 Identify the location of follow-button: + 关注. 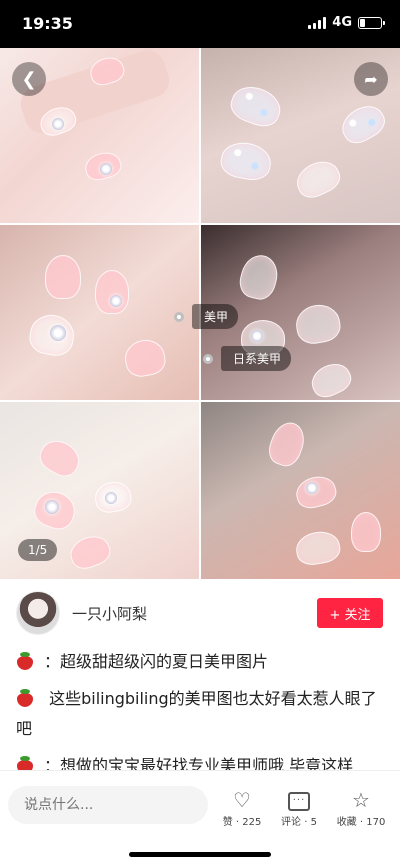
(350, 613).